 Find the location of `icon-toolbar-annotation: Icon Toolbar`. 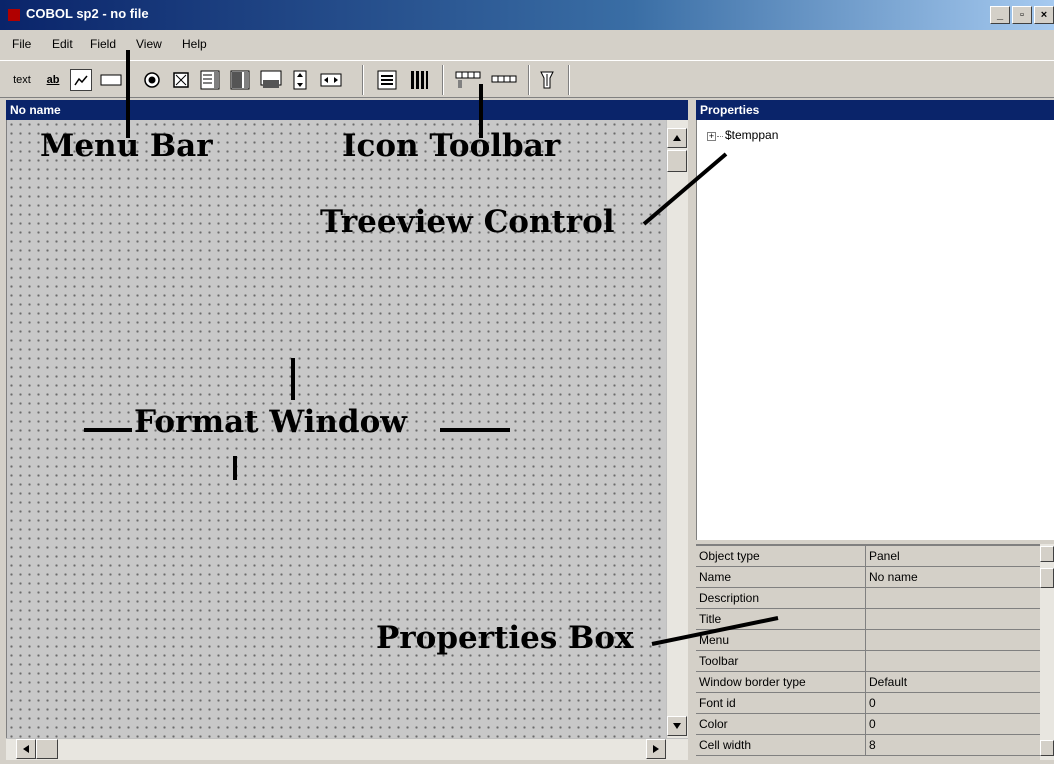

icon-toolbar-annotation: Icon Toolbar is located at coordinates (451, 146).